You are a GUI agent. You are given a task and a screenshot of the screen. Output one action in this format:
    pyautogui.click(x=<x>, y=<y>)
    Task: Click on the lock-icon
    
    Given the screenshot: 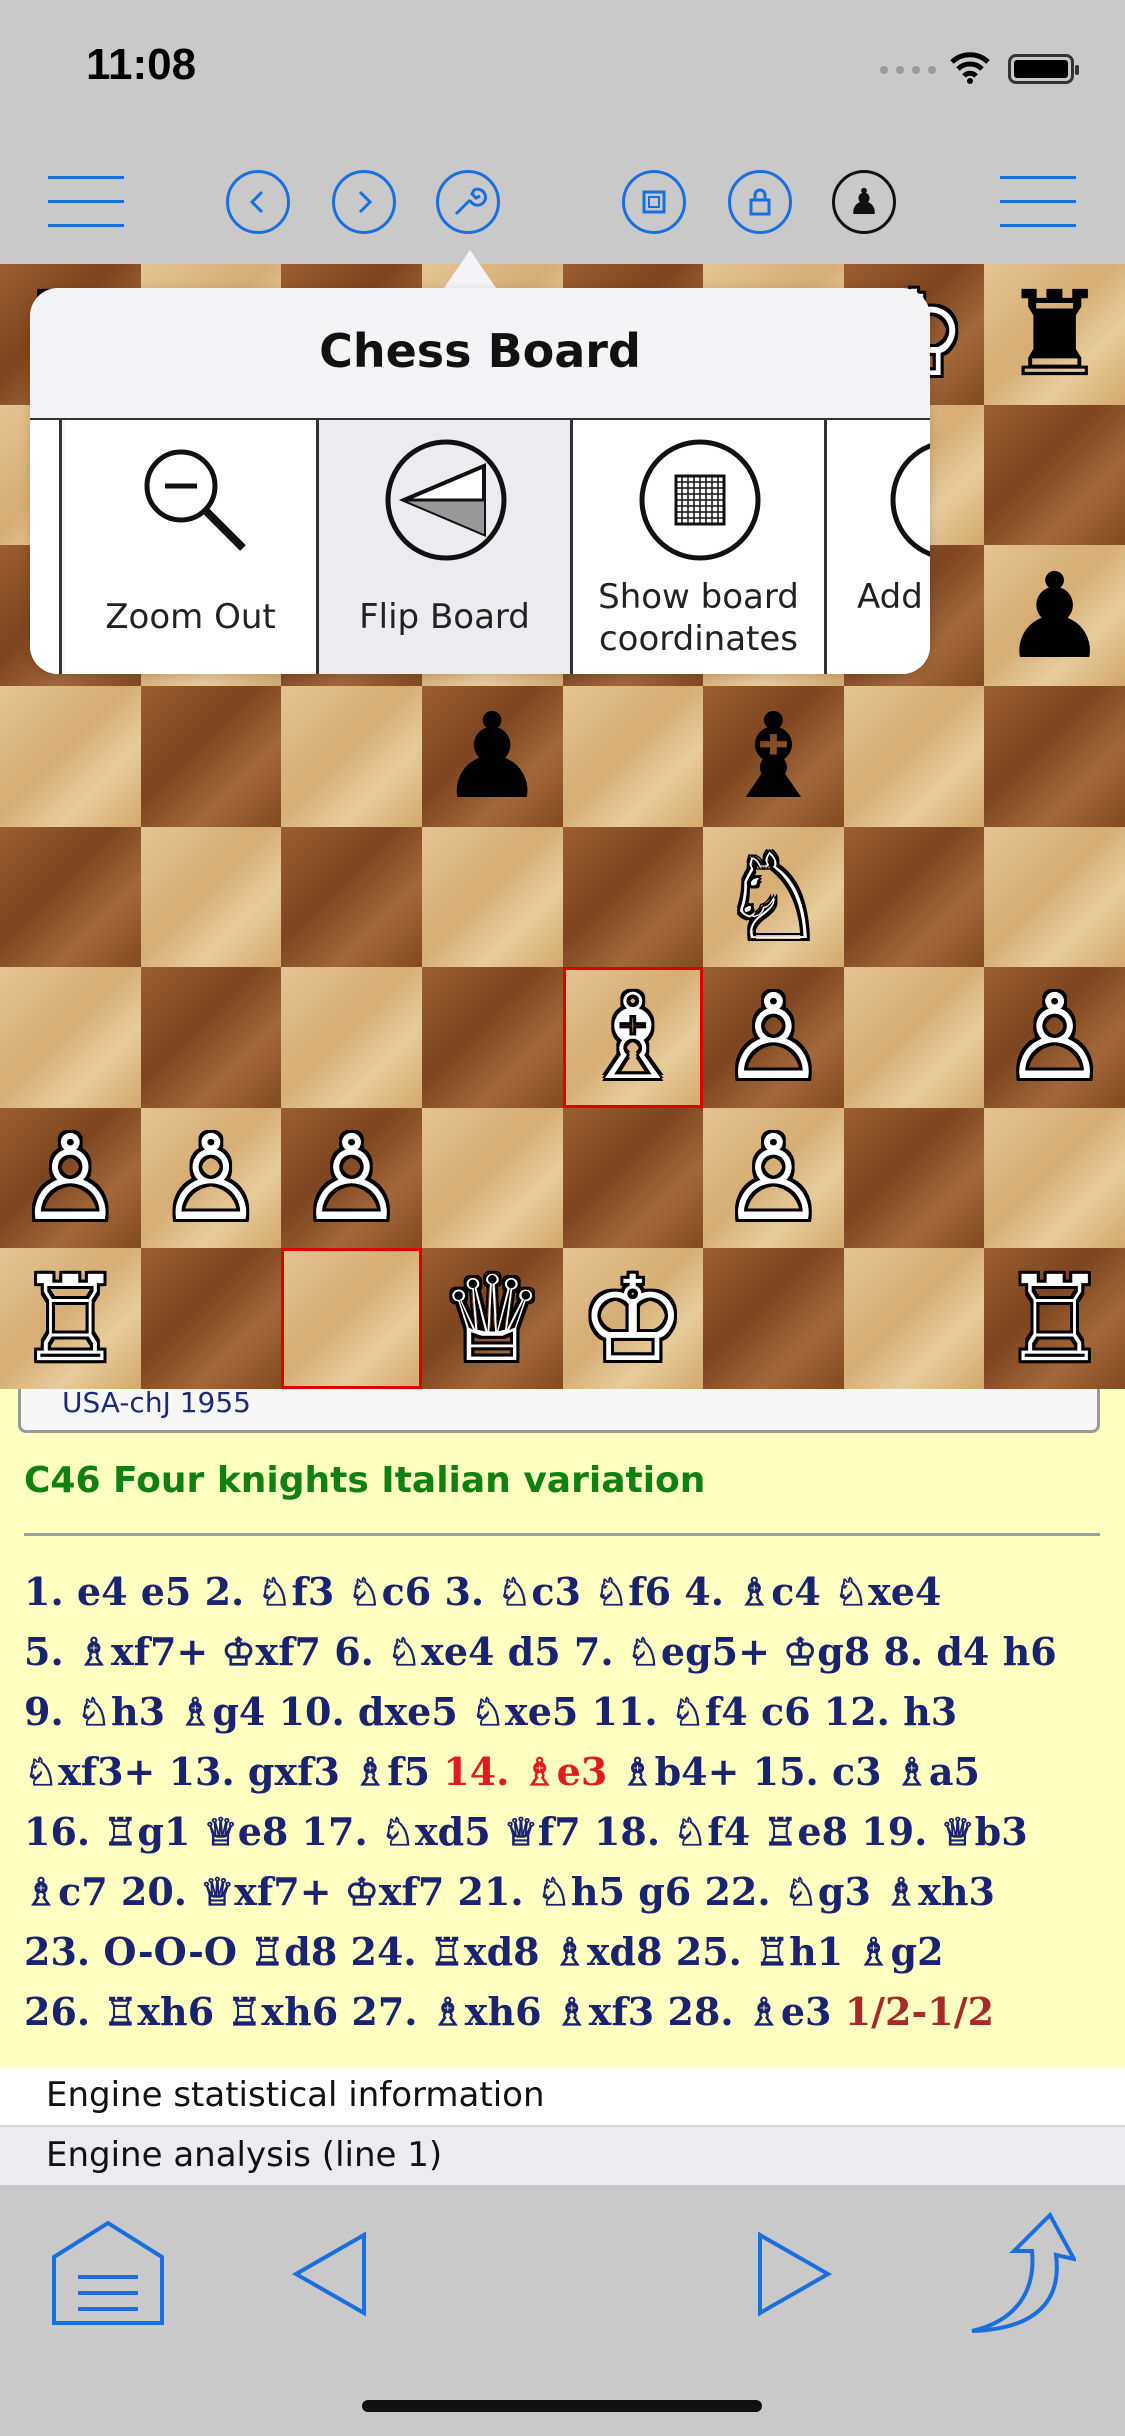 What is the action you would take?
    pyautogui.click(x=760, y=202)
    